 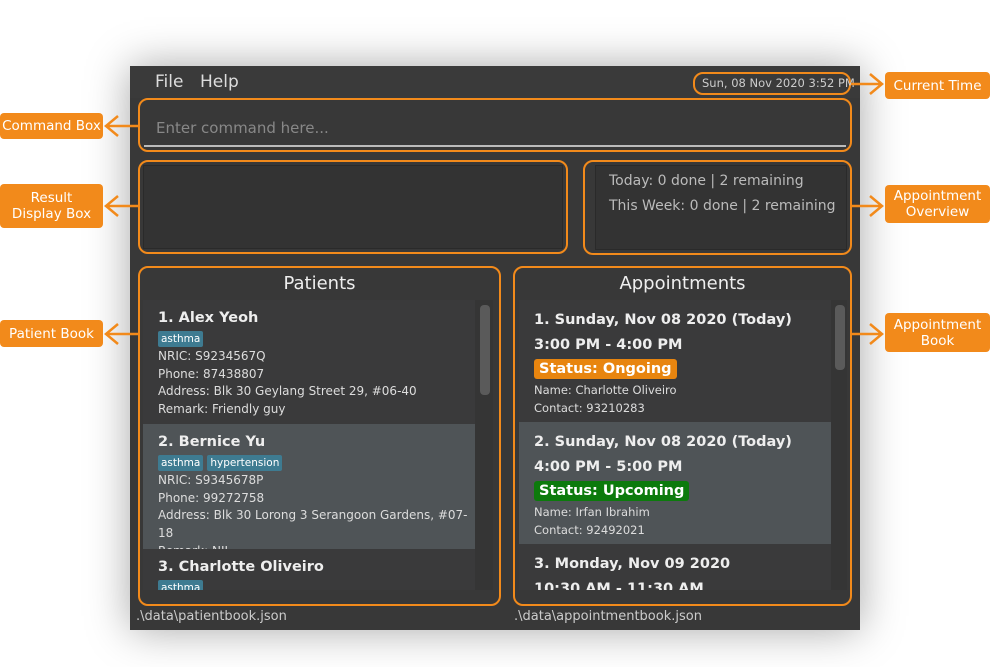 What do you see at coordinates (937, 332) in the screenshot?
I see `callout-appointment-book: Appointment Book` at bounding box center [937, 332].